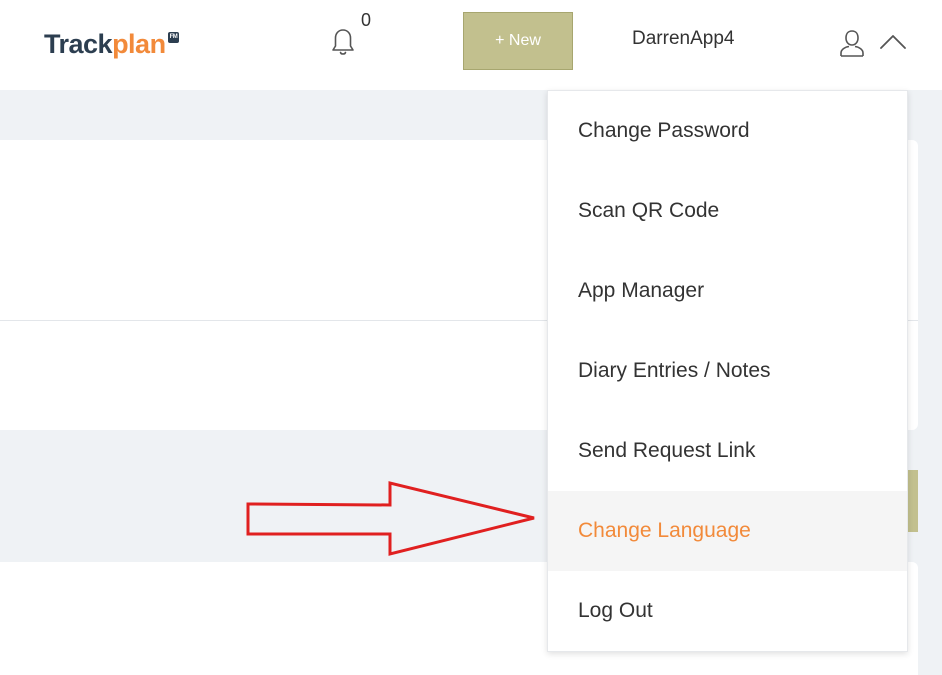  Describe the element at coordinates (78, 43) in the screenshot. I see `logo-text-track: Track` at that location.